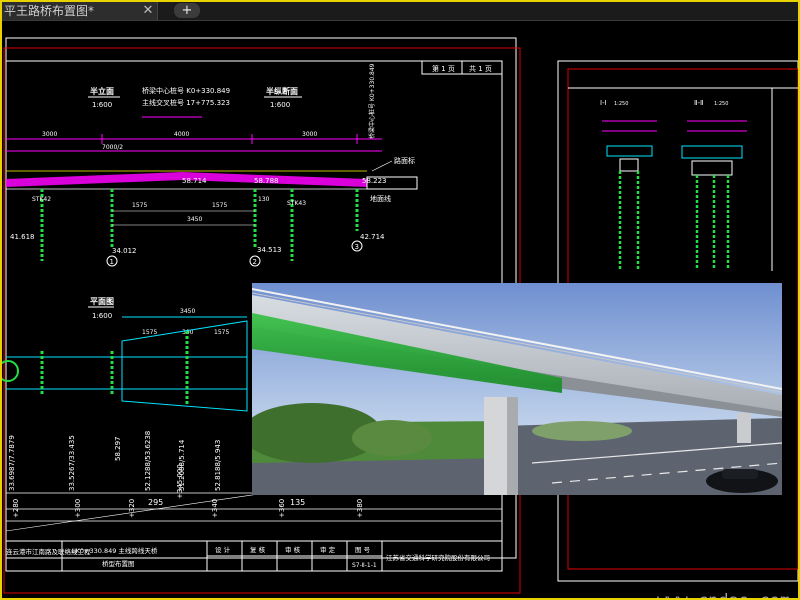 The width and height of the screenshot is (800, 600). What do you see at coordinates (698, 103) in the screenshot?
I see `section-b-title: Ⅱ-Ⅱ` at bounding box center [698, 103].